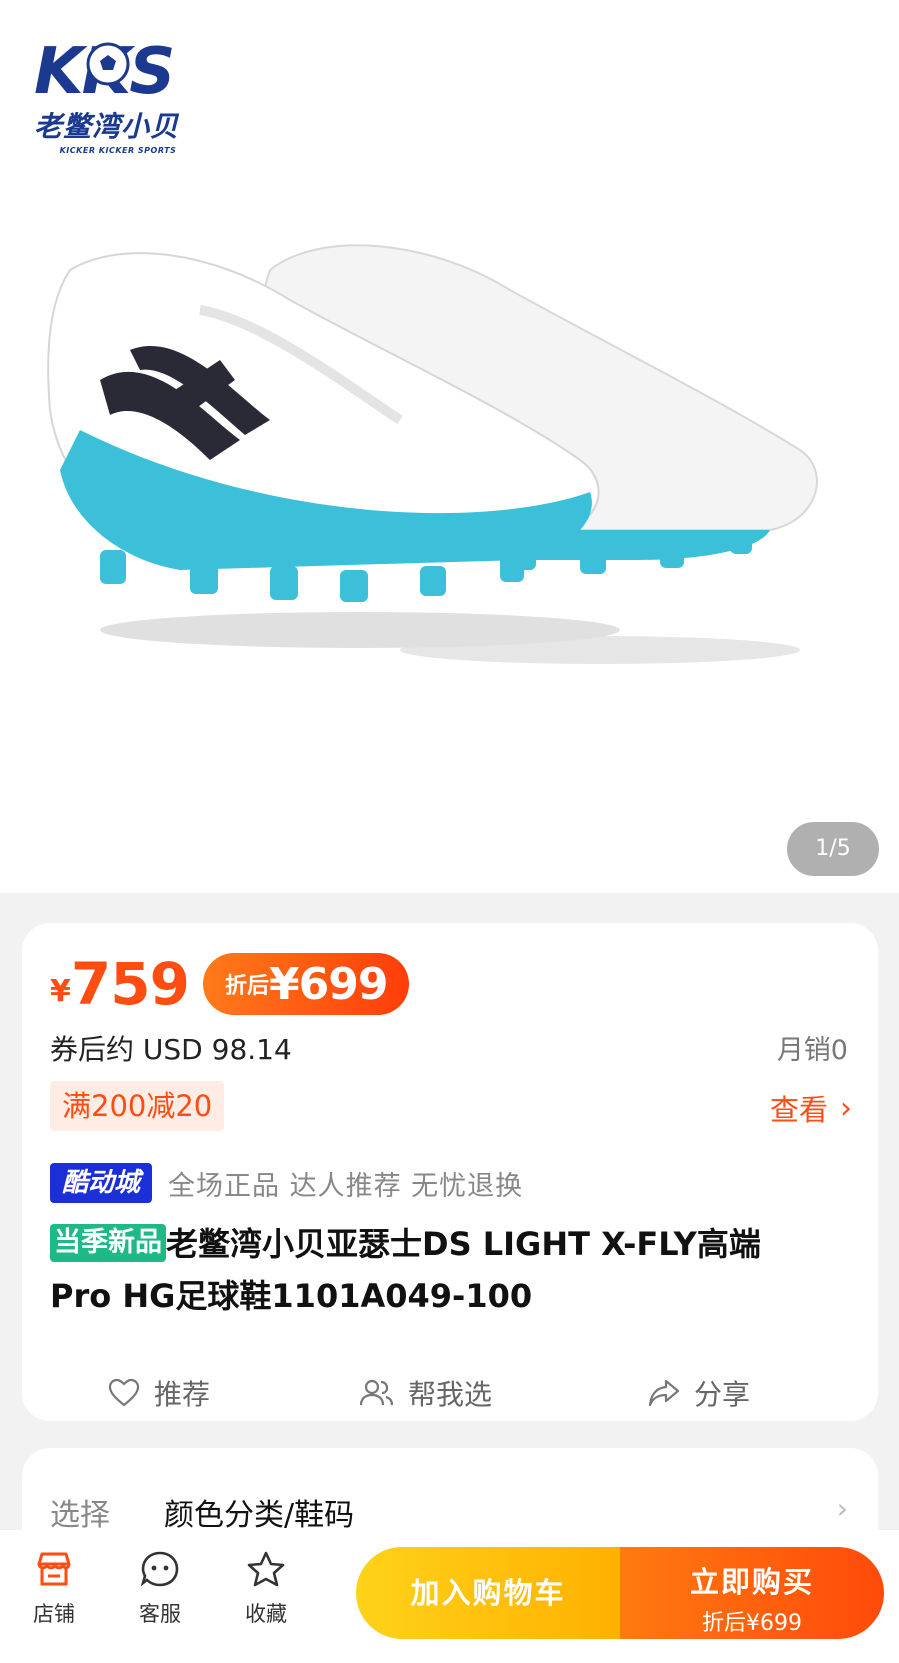 The height and width of the screenshot is (1663, 899). Describe the element at coordinates (118, 150) in the screenshot. I see `logo-tagline: KICKER KICKER SPORTS` at that location.